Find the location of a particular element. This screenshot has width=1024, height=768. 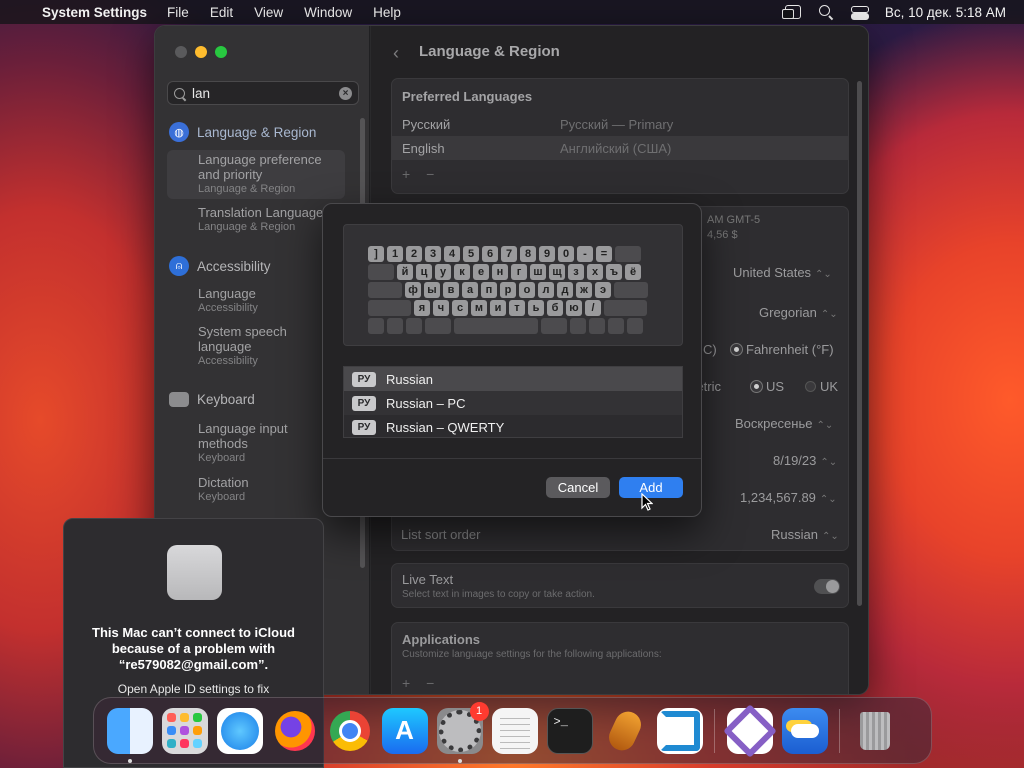

menu-clock: Вс, 10 дек. 5:18 AM is located at coordinates (945, 12).